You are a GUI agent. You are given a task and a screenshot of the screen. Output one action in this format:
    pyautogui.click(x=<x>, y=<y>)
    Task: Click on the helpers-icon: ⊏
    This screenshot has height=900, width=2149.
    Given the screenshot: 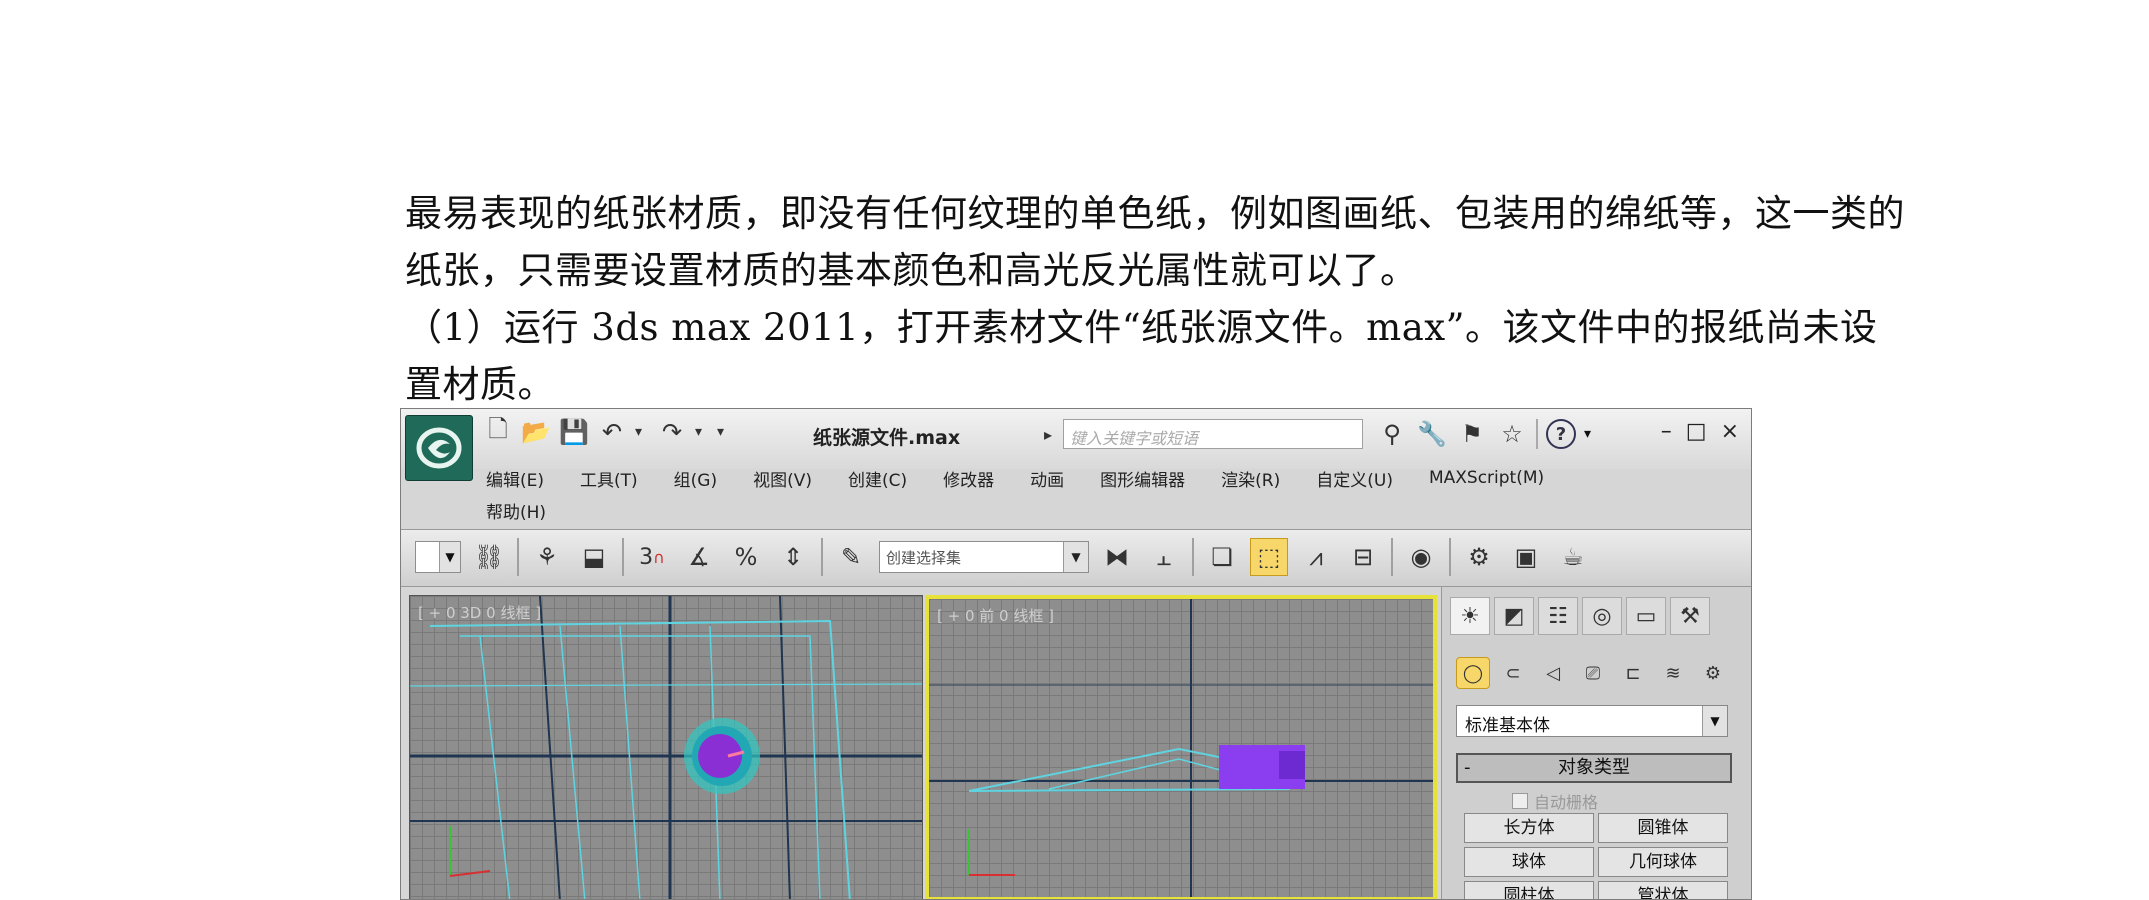 What is the action you would take?
    pyautogui.click(x=1633, y=673)
    